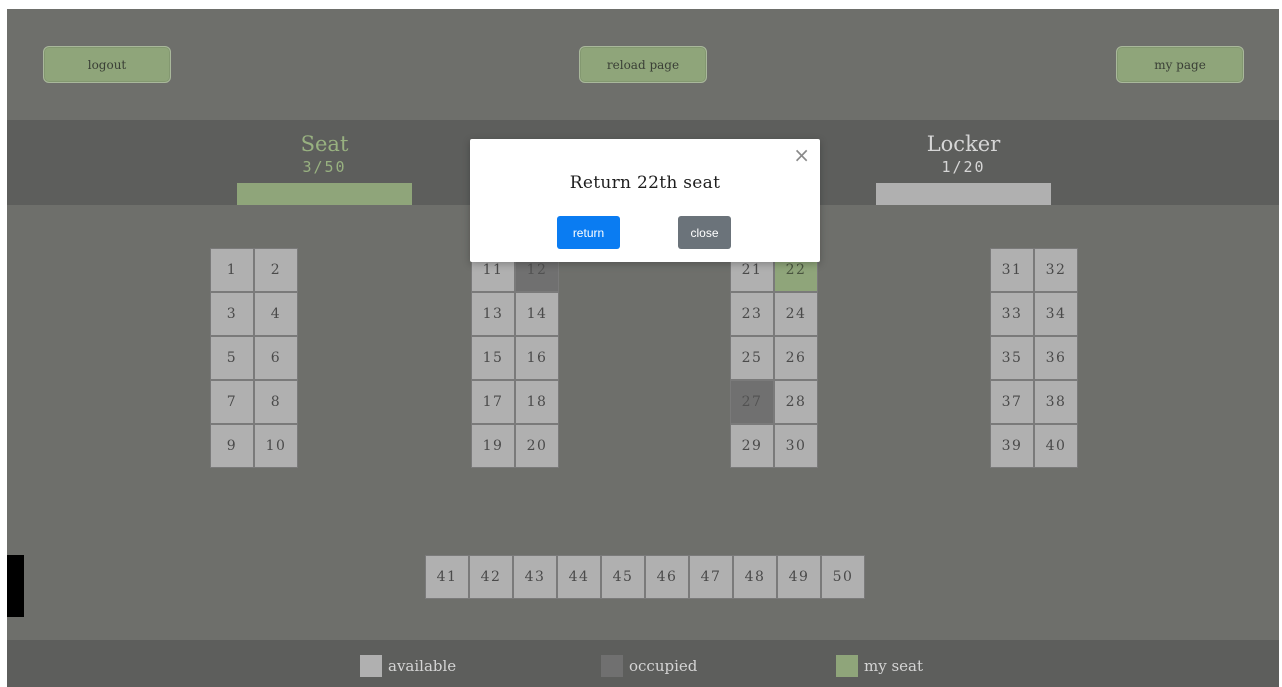 Image resolution: width=1282 pixels, height=687 pixels. What do you see at coordinates (843, 577) in the screenshot?
I see `seat-50: 50` at bounding box center [843, 577].